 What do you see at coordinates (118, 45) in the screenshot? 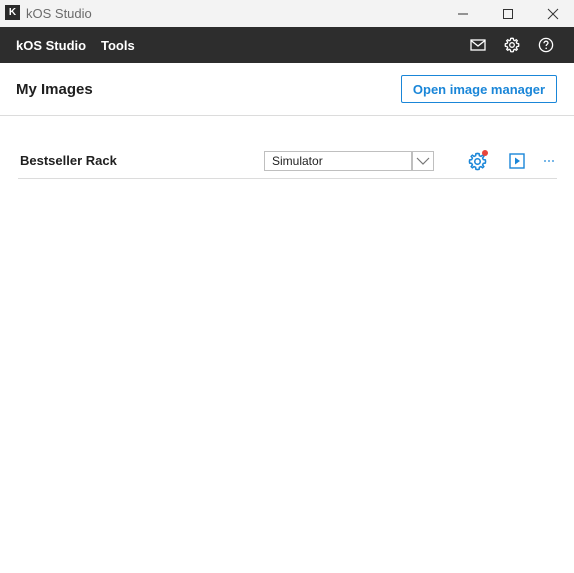
I see `menu-tools: Tools` at bounding box center [118, 45].